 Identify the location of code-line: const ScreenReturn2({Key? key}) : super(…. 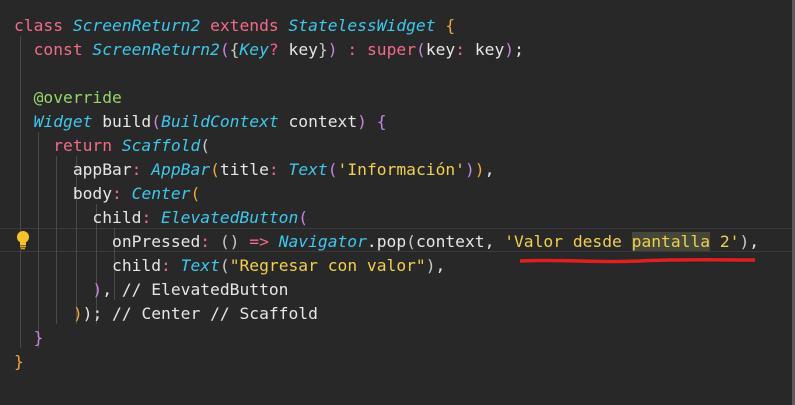
(269, 50).